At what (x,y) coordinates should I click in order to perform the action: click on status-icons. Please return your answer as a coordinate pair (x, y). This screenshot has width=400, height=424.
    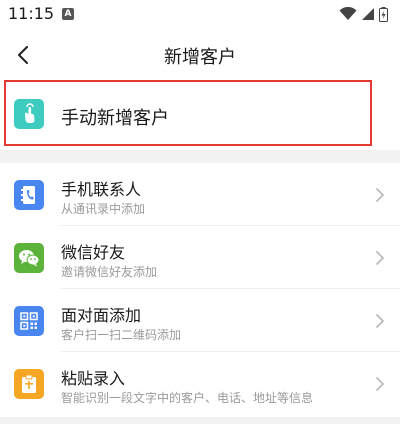
    Looking at the image, I should click on (363, 14).